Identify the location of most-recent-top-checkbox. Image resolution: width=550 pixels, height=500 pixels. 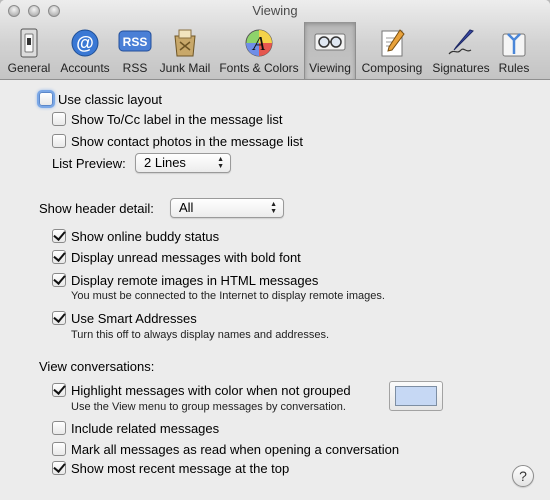
(59, 468).